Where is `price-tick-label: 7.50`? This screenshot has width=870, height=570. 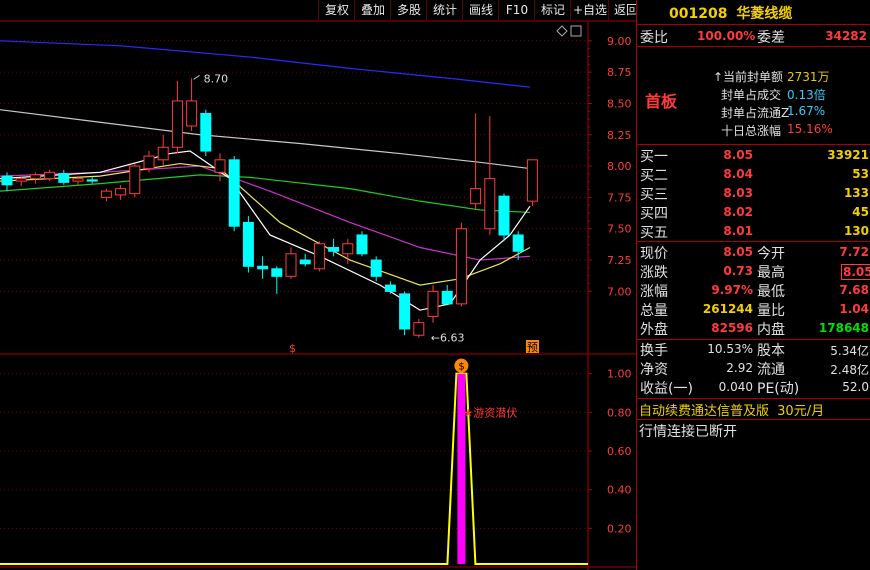 price-tick-label: 7.50 is located at coordinates (619, 229).